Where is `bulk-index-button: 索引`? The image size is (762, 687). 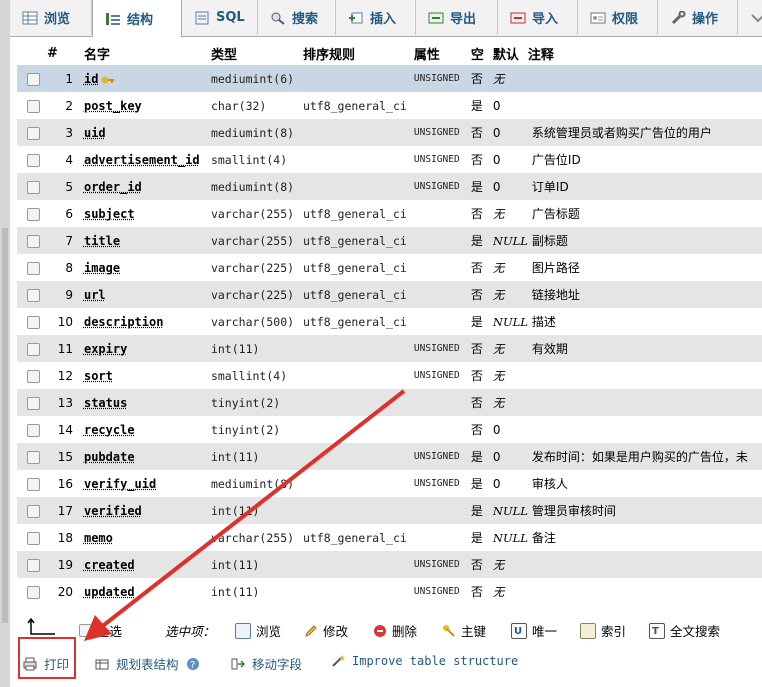
bulk-index-button: 索引 is located at coordinates (603, 630).